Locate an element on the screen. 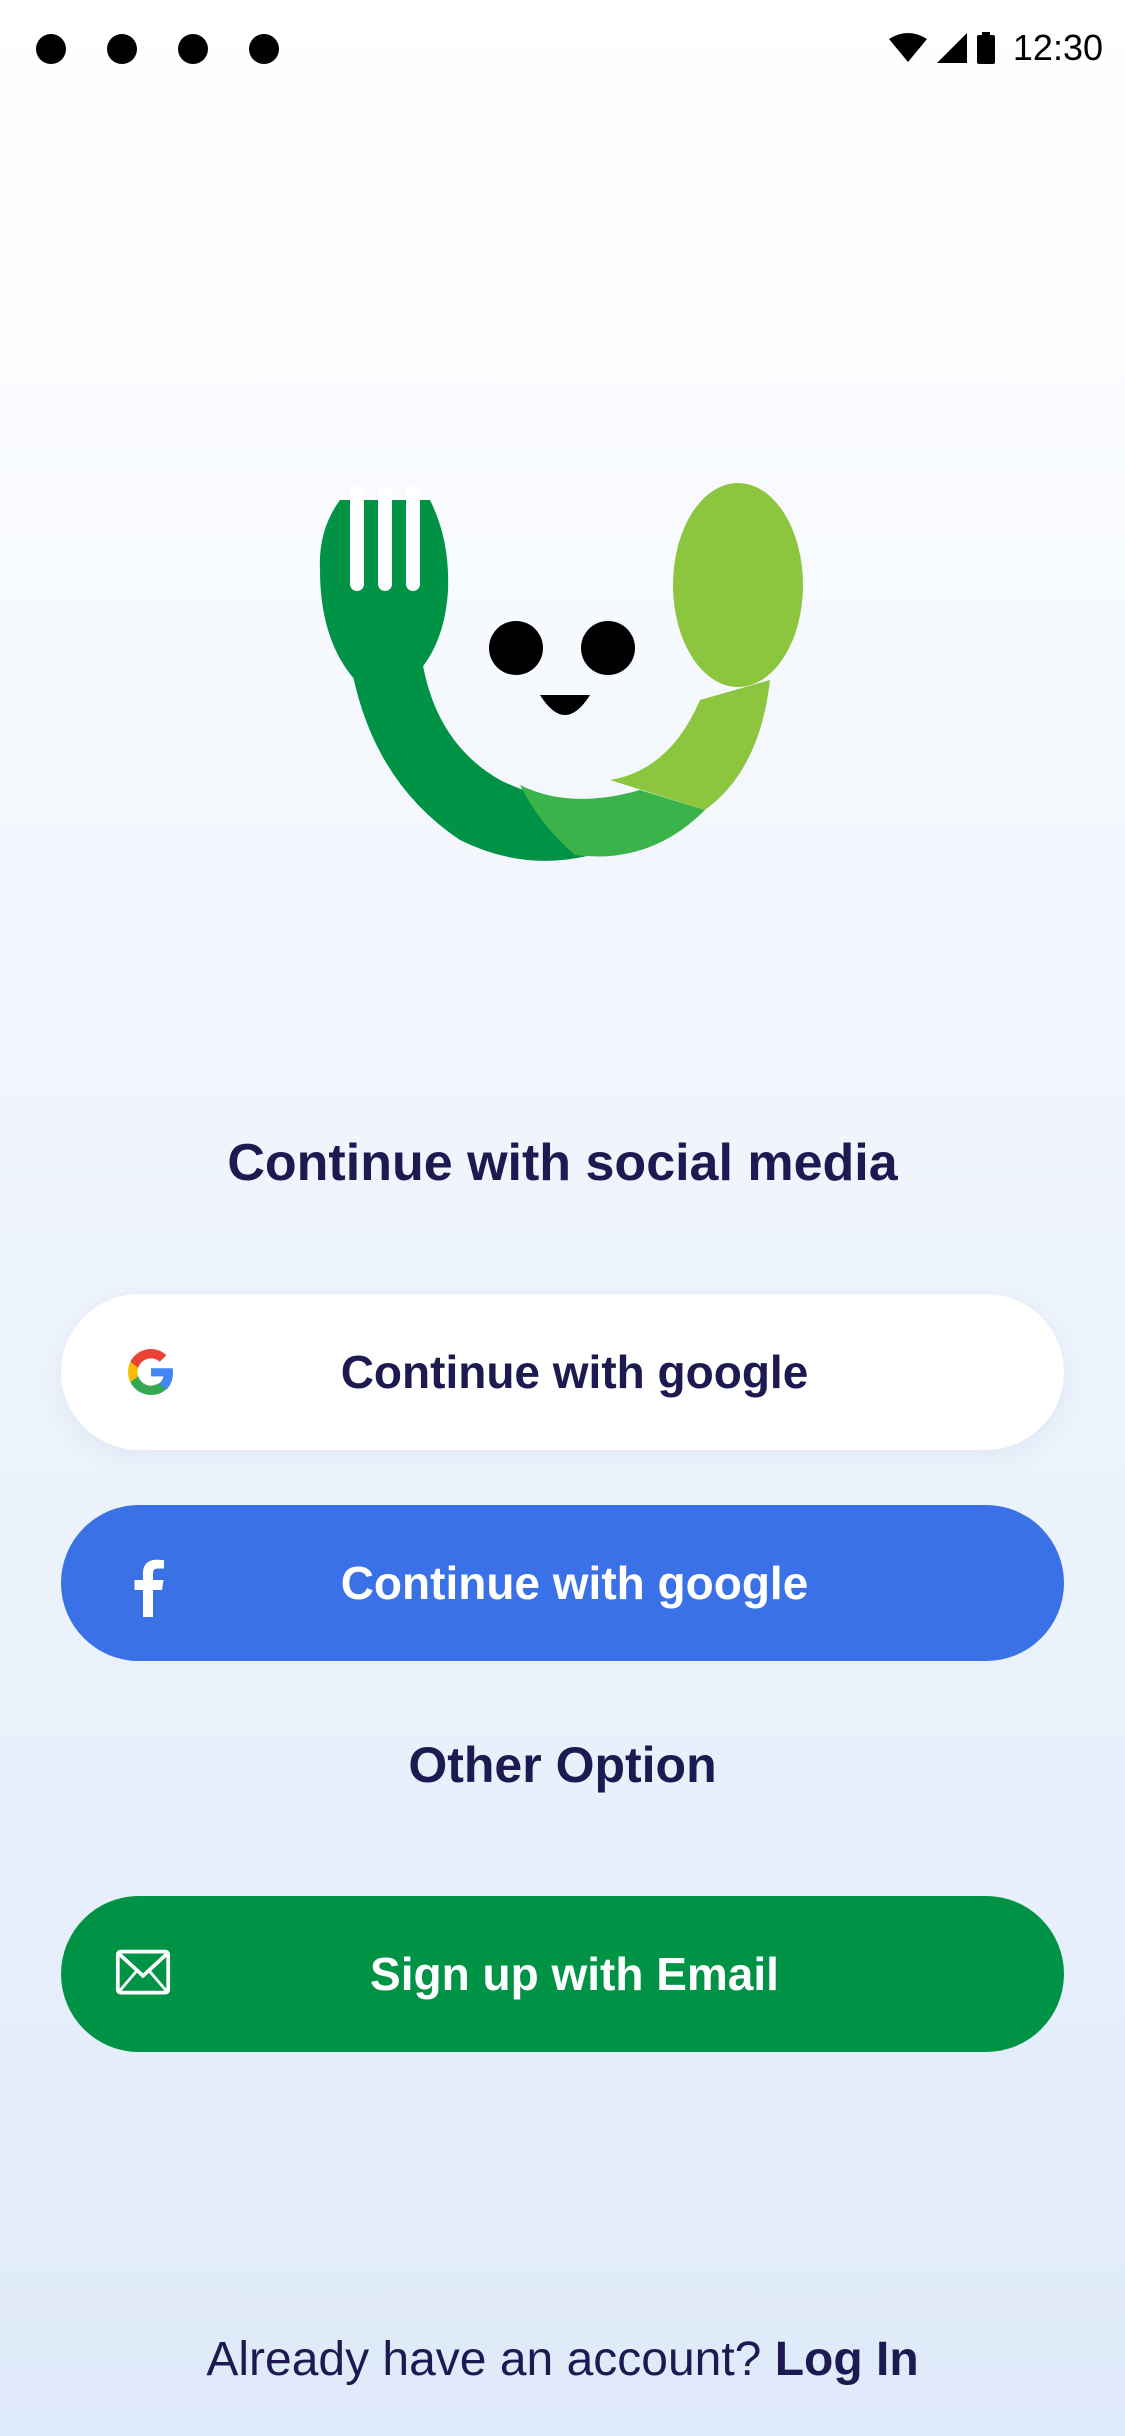  login-prompt: Already have an account? Log In is located at coordinates (562, 2360).